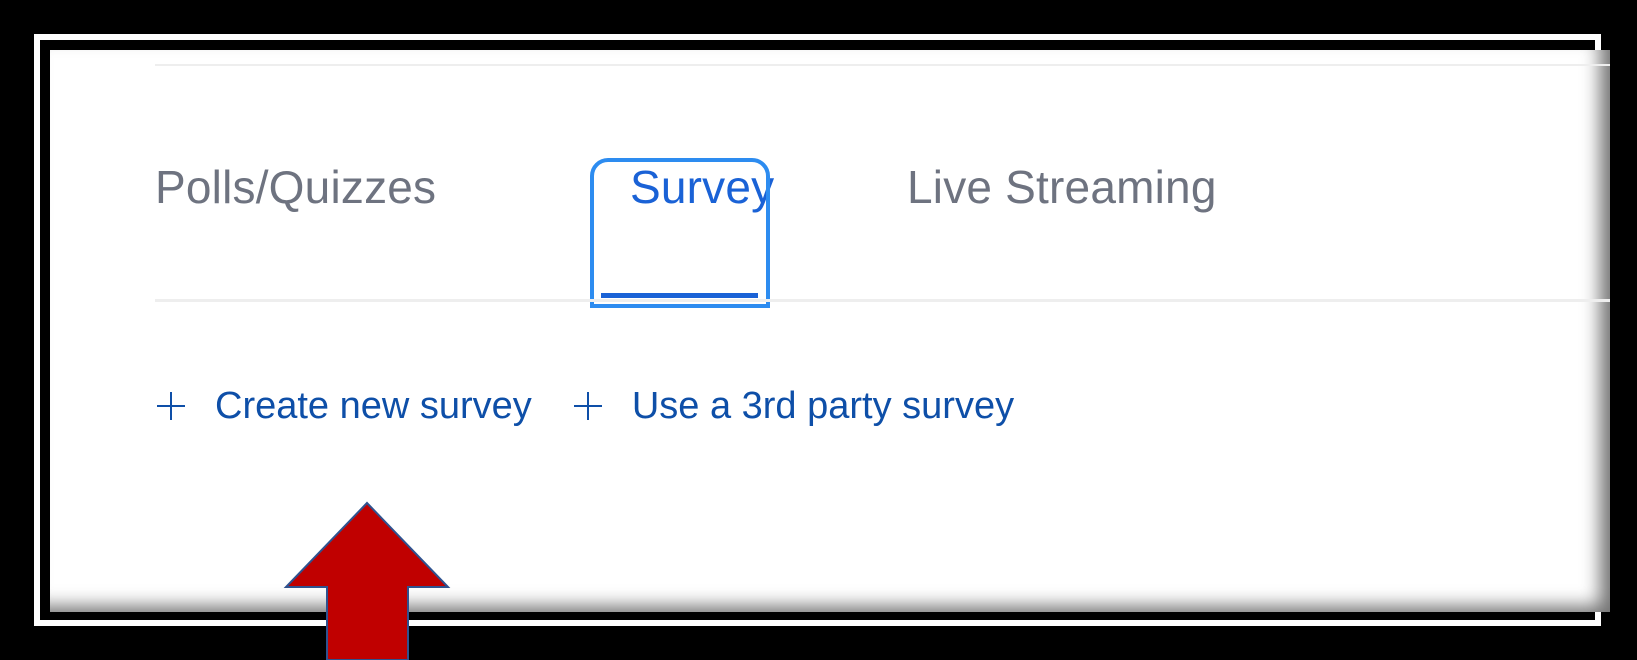  Describe the element at coordinates (679, 295) in the screenshot. I see `survey-tab-active-underline` at that location.